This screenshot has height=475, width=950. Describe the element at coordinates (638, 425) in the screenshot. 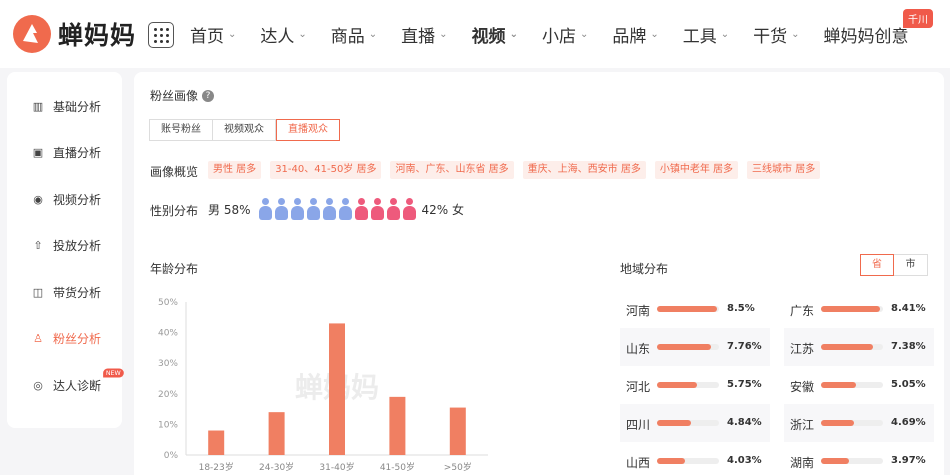

I see `region-name: 四川` at that location.